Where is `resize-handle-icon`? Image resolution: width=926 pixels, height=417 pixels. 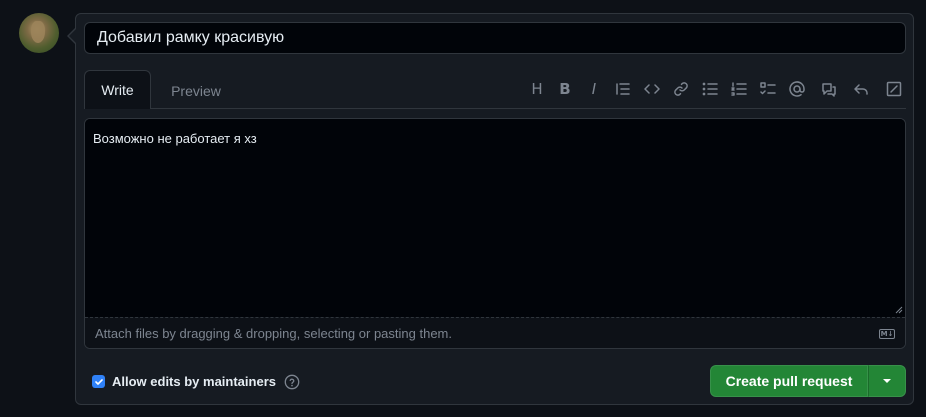 resize-handle-icon is located at coordinates (899, 310).